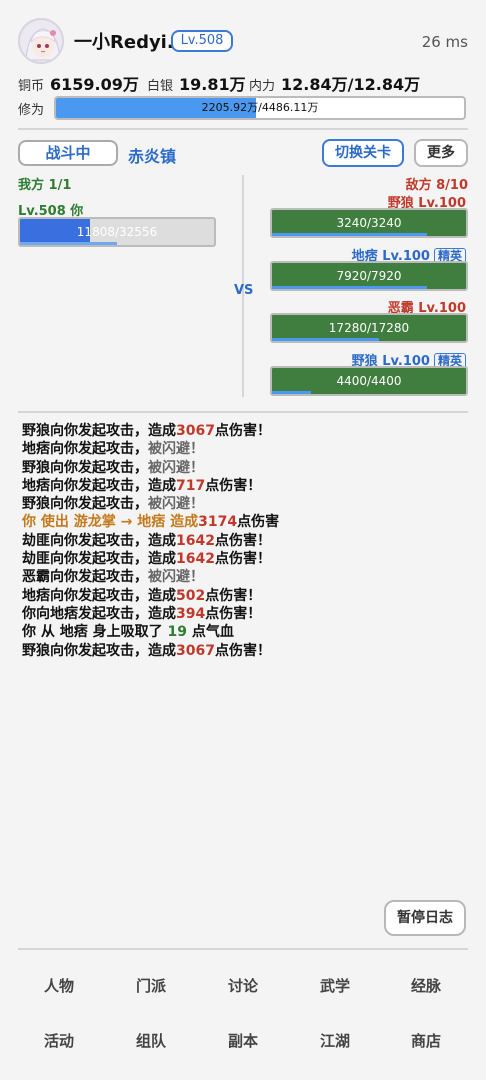 This screenshot has height=1080, width=486. What do you see at coordinates (242, 632) in the screenshot?
I see `log-line: 你 从 地痞 身上吸取了 19 点气血` at bounding box center [242, 632].